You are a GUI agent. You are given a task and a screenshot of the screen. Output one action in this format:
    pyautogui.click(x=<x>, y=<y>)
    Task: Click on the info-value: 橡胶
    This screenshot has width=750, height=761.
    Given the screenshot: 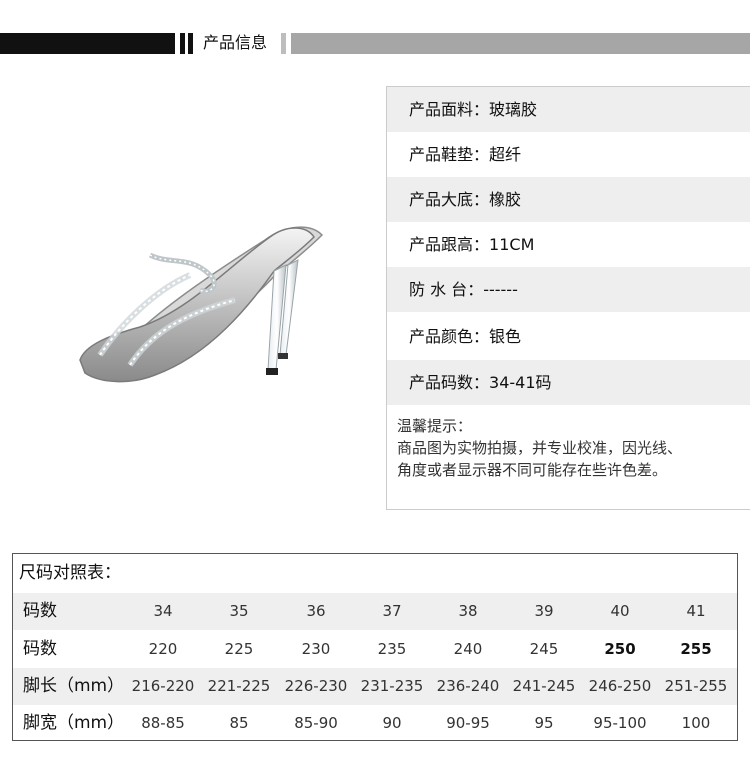 What is the action you would take?
    pyautogui.click(x=505, y=199)
    